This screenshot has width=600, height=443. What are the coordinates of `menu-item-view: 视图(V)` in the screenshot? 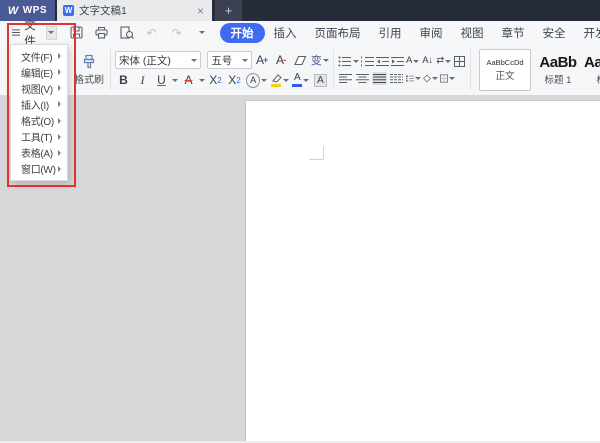 It's located at (39, 88).